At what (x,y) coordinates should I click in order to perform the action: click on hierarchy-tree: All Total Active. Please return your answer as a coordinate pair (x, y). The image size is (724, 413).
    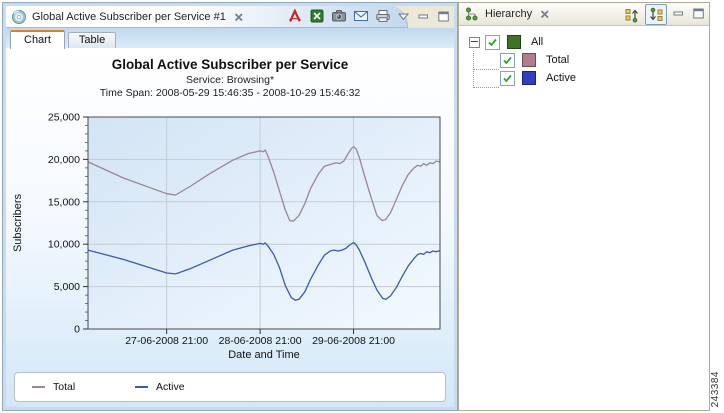
    Looking at the image, I should click on (584, 57).